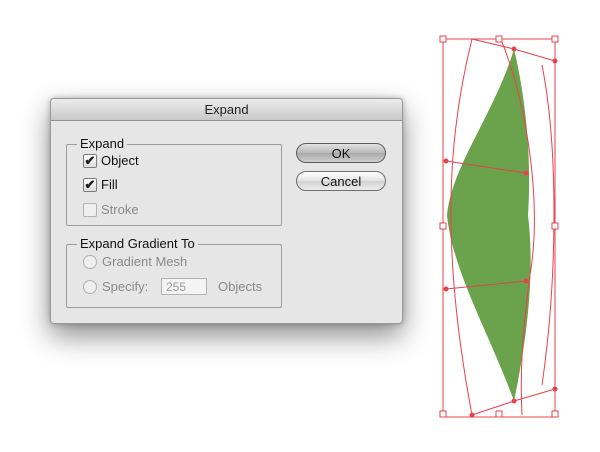  Describe the element at coordinates (102, 144) in the screenshot. I see `expand-group-legend: Expand` at that location.